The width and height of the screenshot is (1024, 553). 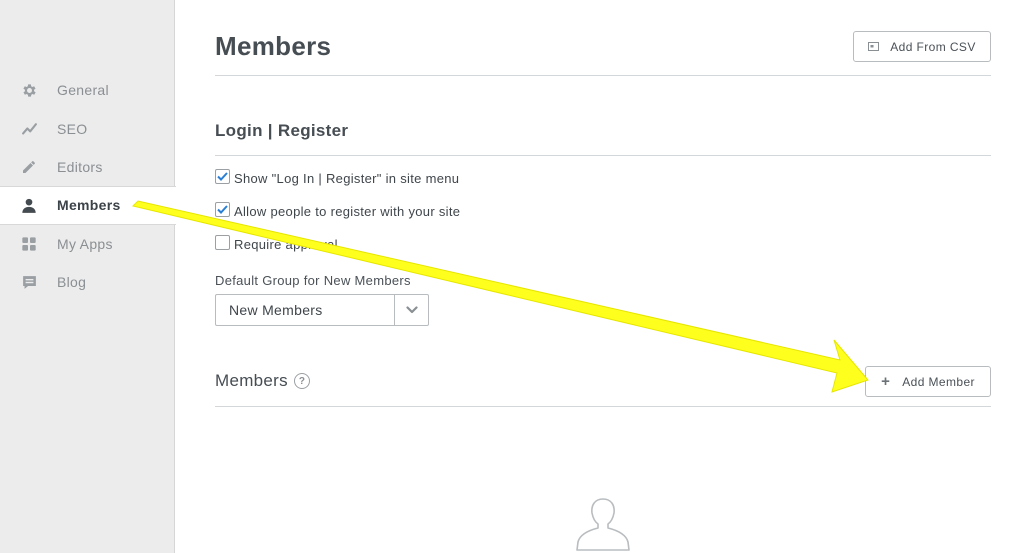 I want to click on require-approval-checkbox, so click(x=222, y=242).